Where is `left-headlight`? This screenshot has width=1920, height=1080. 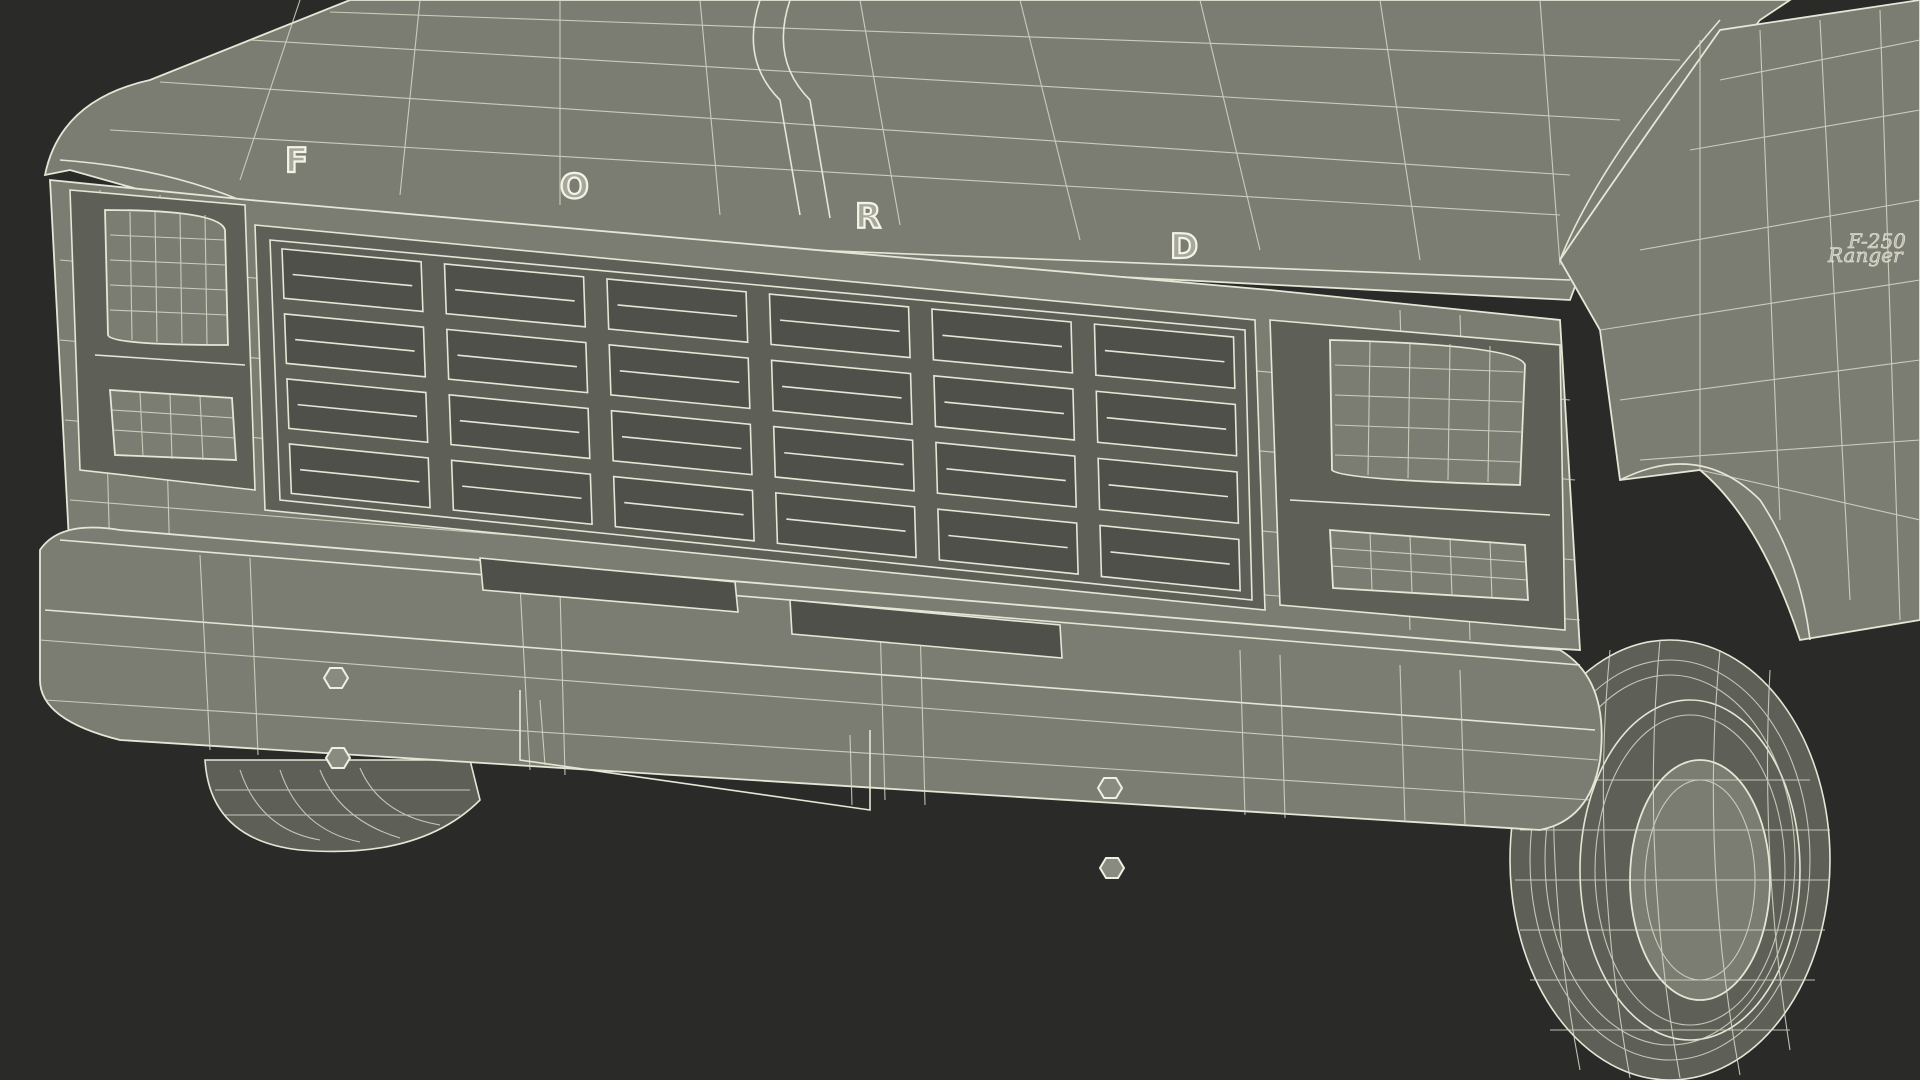
left-headlight is located at coordinates (166, 277).